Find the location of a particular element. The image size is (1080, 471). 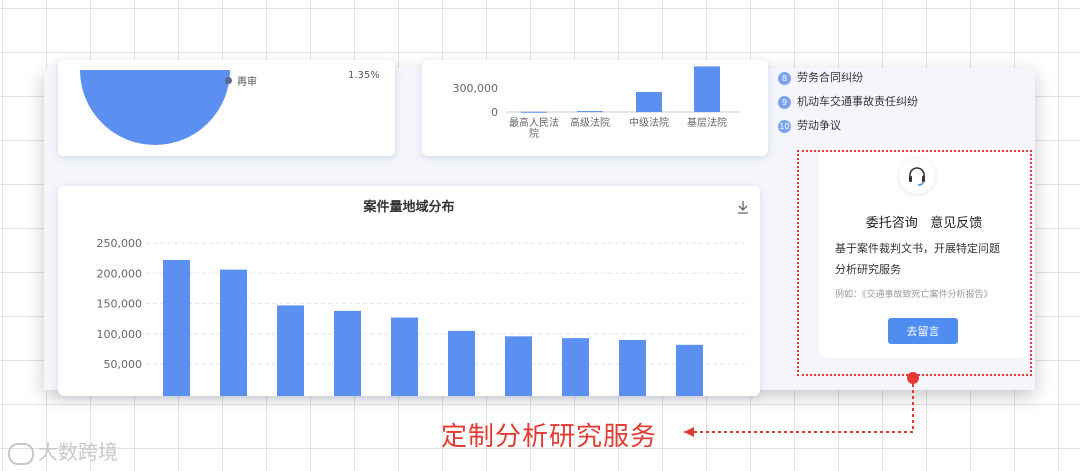

y-tick-label: 200,000 is located at coordinates (120, 273).